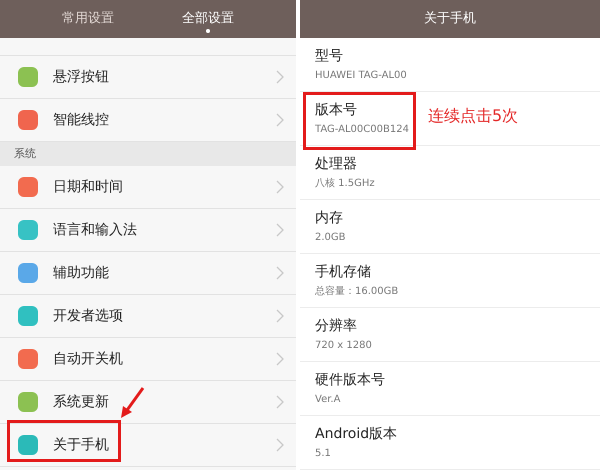 This screenshot has width=600, height=470. I want to click on item-label: 智能线控, so click(81, 120).